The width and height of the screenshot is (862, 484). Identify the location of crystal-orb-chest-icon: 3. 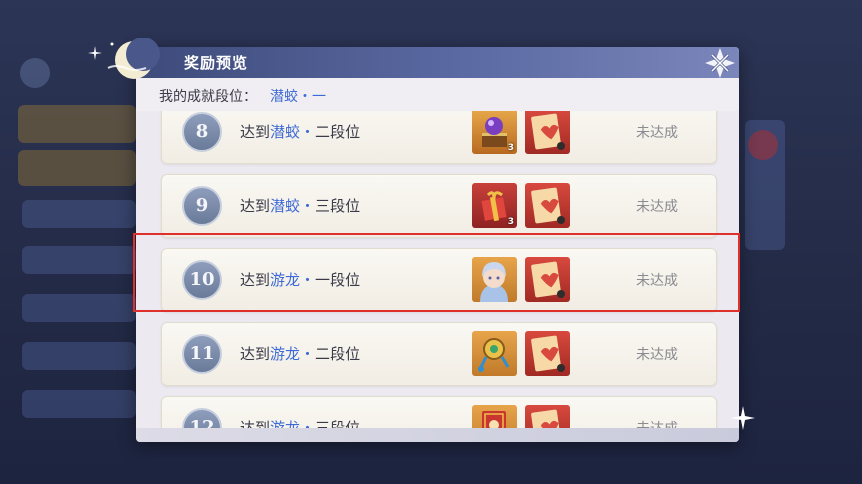
(494, 132).